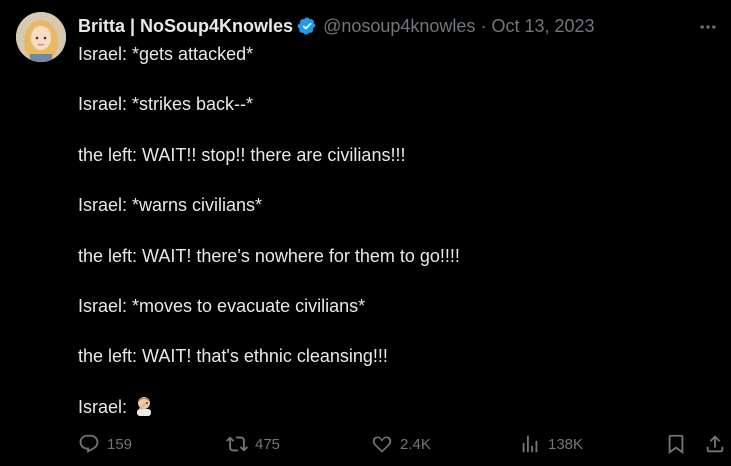 The image size is (731, 466). I want to click on share-icon, so click(715, 444).